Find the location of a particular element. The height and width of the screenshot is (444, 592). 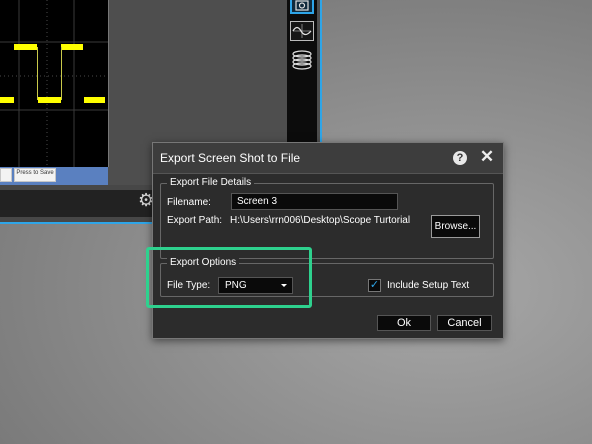

waveform-trace is located at coordinates (54, 83).